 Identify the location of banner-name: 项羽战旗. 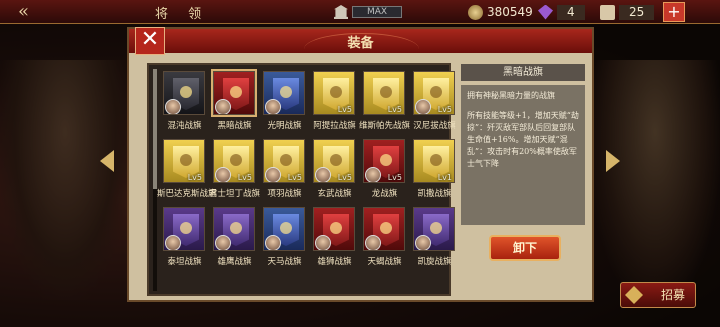
(284, 194).